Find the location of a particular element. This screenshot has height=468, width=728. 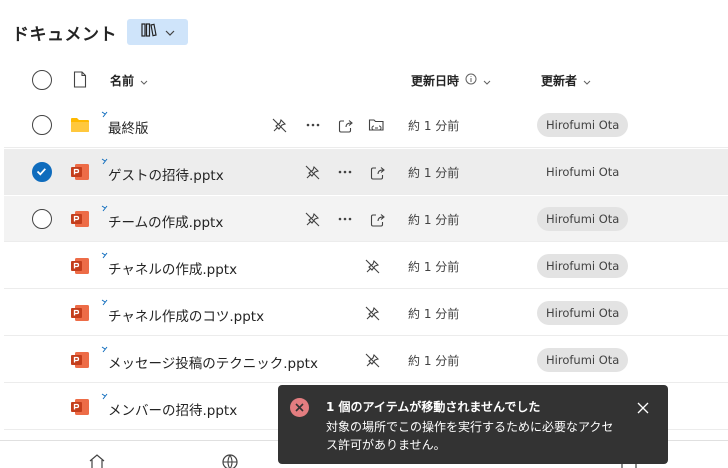

column-header-modified: 更新日時 is located at coordinates (451, 80).